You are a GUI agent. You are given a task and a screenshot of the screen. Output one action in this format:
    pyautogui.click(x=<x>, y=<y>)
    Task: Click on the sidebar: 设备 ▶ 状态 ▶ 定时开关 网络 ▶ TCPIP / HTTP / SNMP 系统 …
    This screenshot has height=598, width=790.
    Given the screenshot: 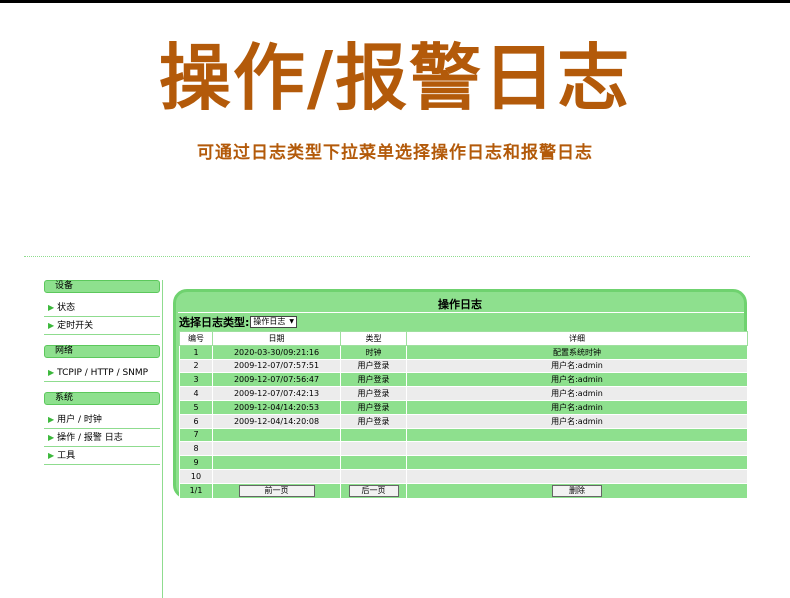 What is the action you would take?
    pyautogui.click(x=102, y=372)
    